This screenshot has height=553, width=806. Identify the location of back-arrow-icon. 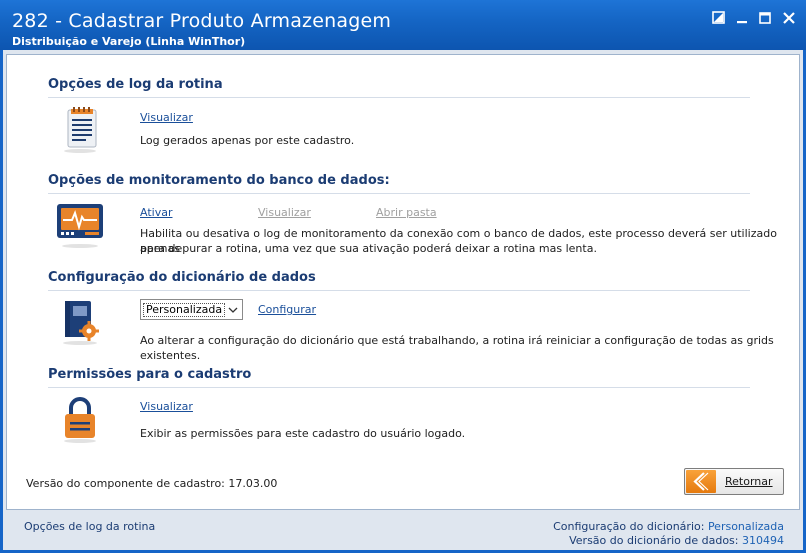
(701, 481).